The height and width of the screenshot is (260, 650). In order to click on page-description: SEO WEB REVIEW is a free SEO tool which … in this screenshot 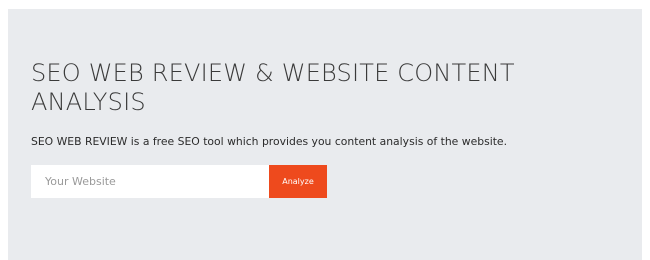, I will do `click(269, 141)`.